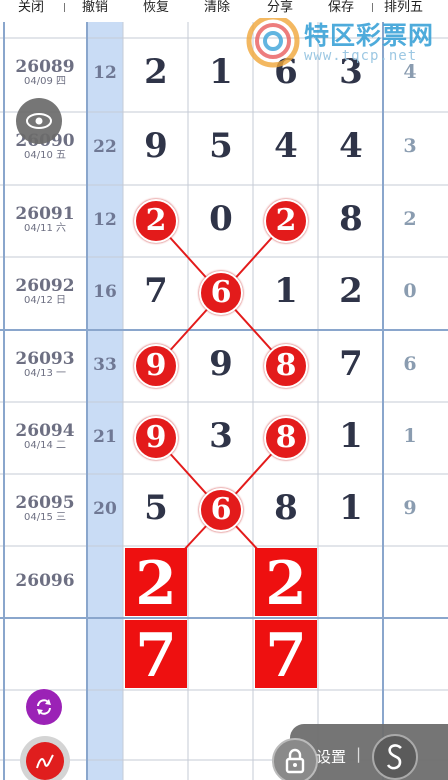 This screenshot has height=780, width=448. I want to click on refresh-icon, so click(44, 707).